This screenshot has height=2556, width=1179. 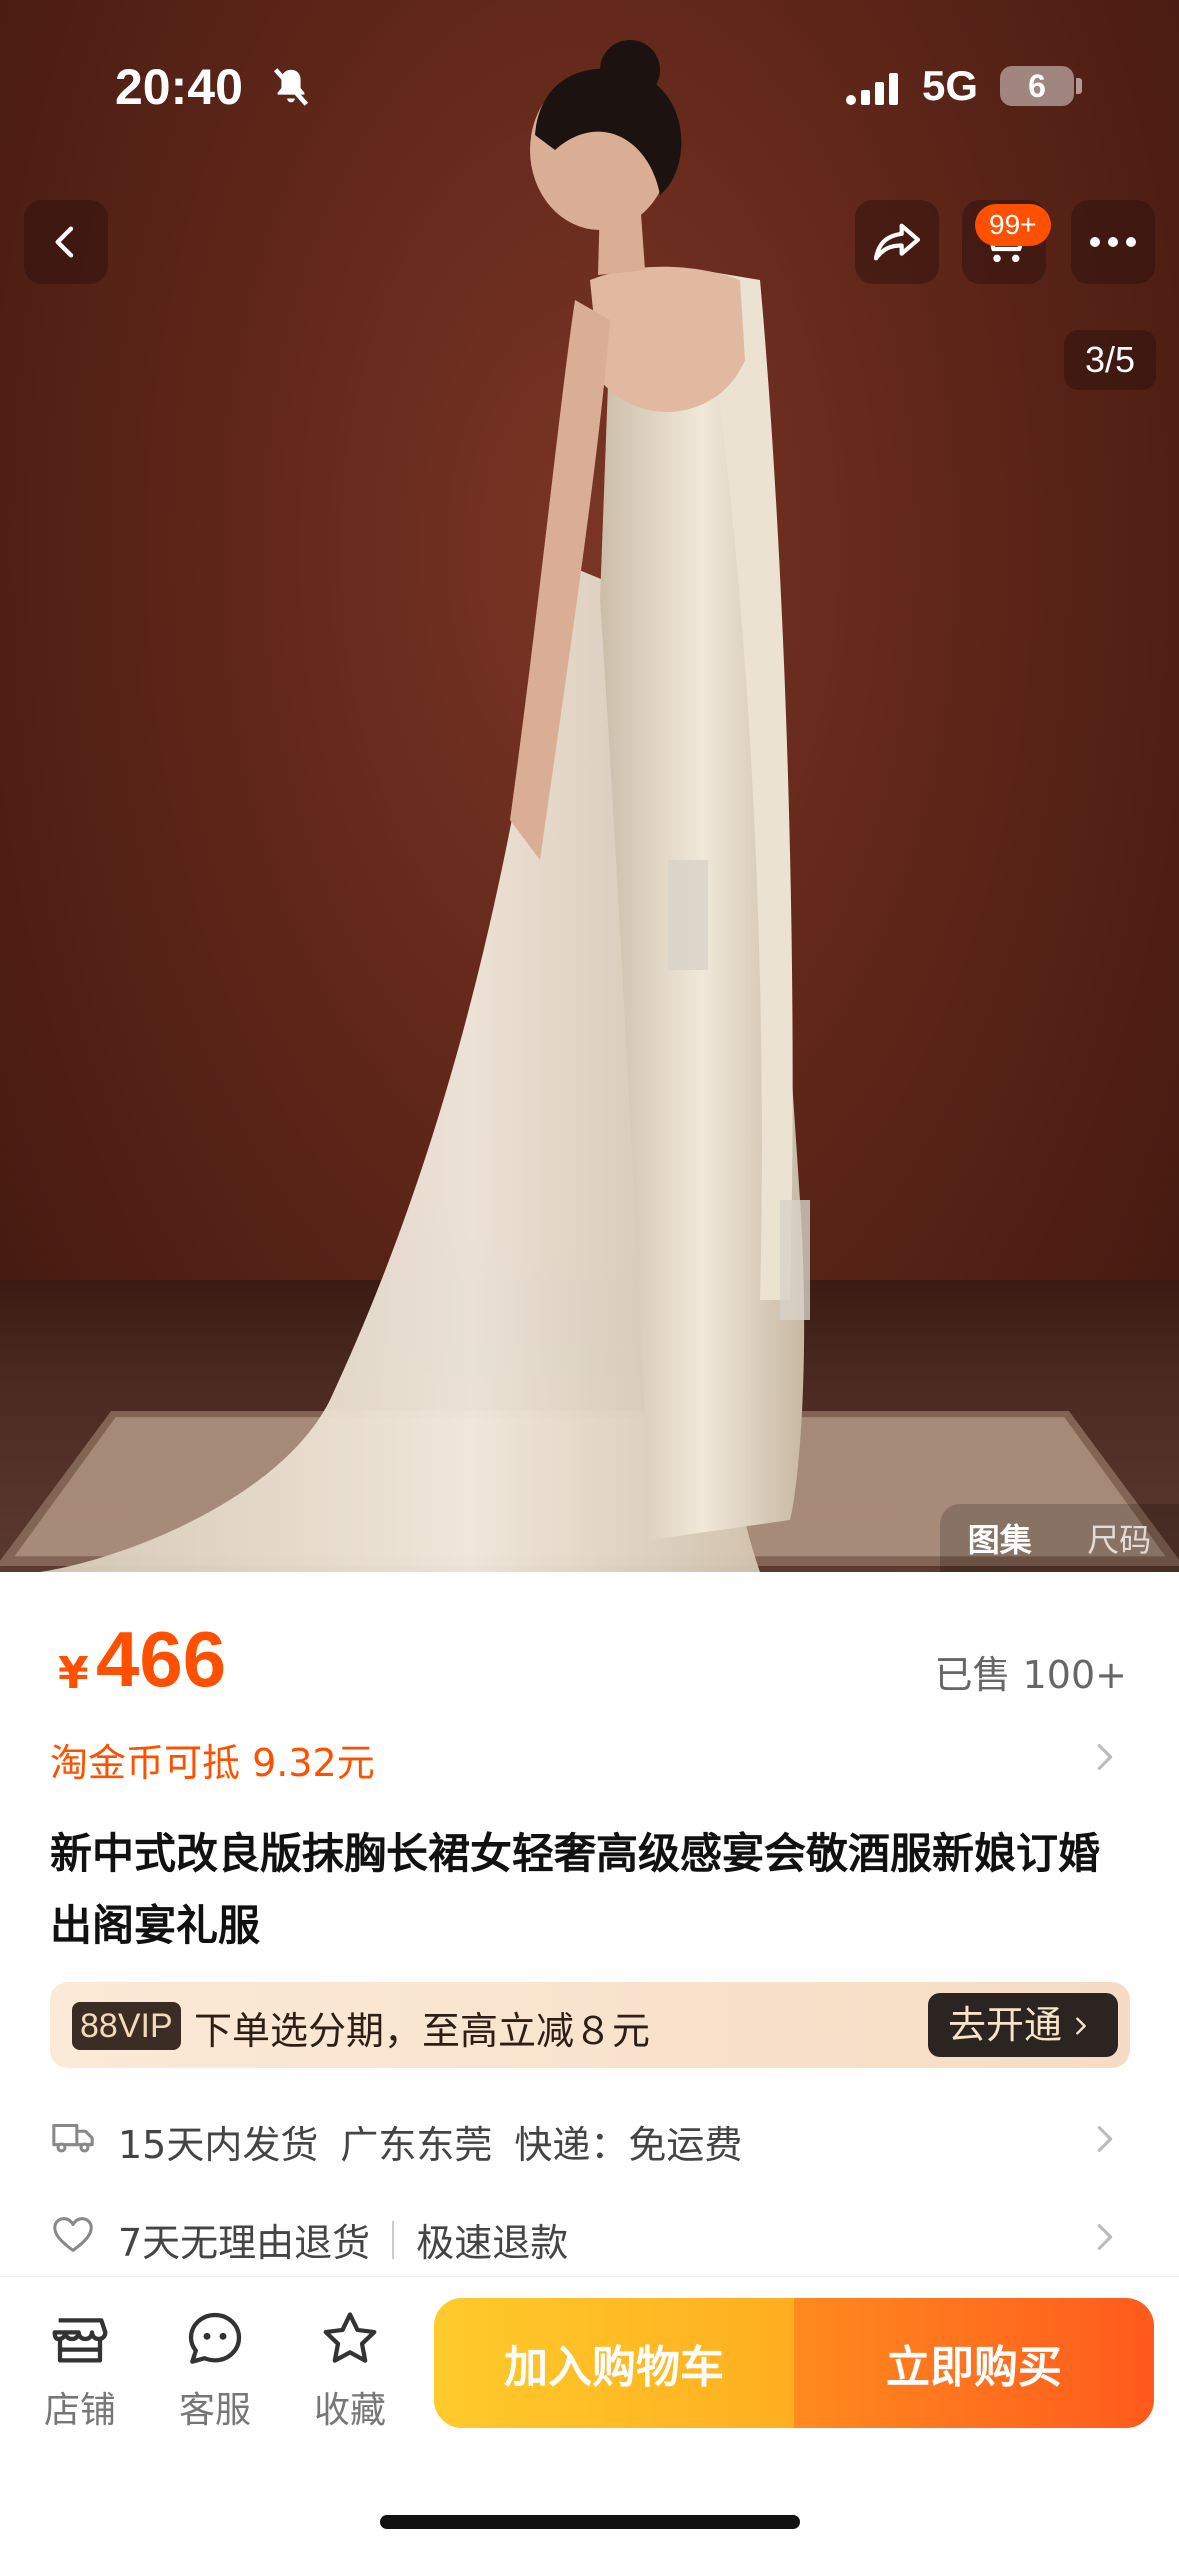 I want to click on price-value: 466, so click(x=161, y=1659).